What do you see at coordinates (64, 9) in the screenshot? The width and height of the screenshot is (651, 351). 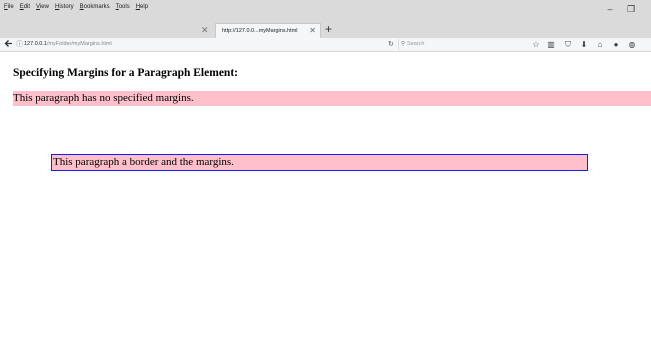 I see `menu-history: History` at bounding box center [64, 9].